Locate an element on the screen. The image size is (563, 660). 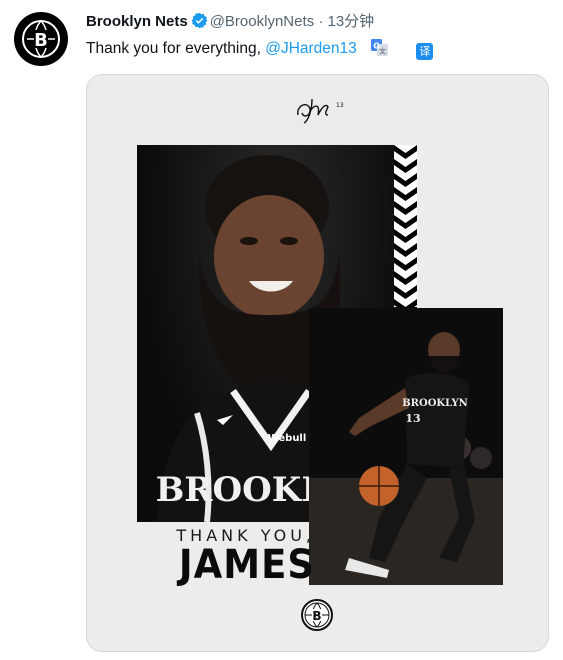
verified-badge-icon is located at coordinates (199, 23).